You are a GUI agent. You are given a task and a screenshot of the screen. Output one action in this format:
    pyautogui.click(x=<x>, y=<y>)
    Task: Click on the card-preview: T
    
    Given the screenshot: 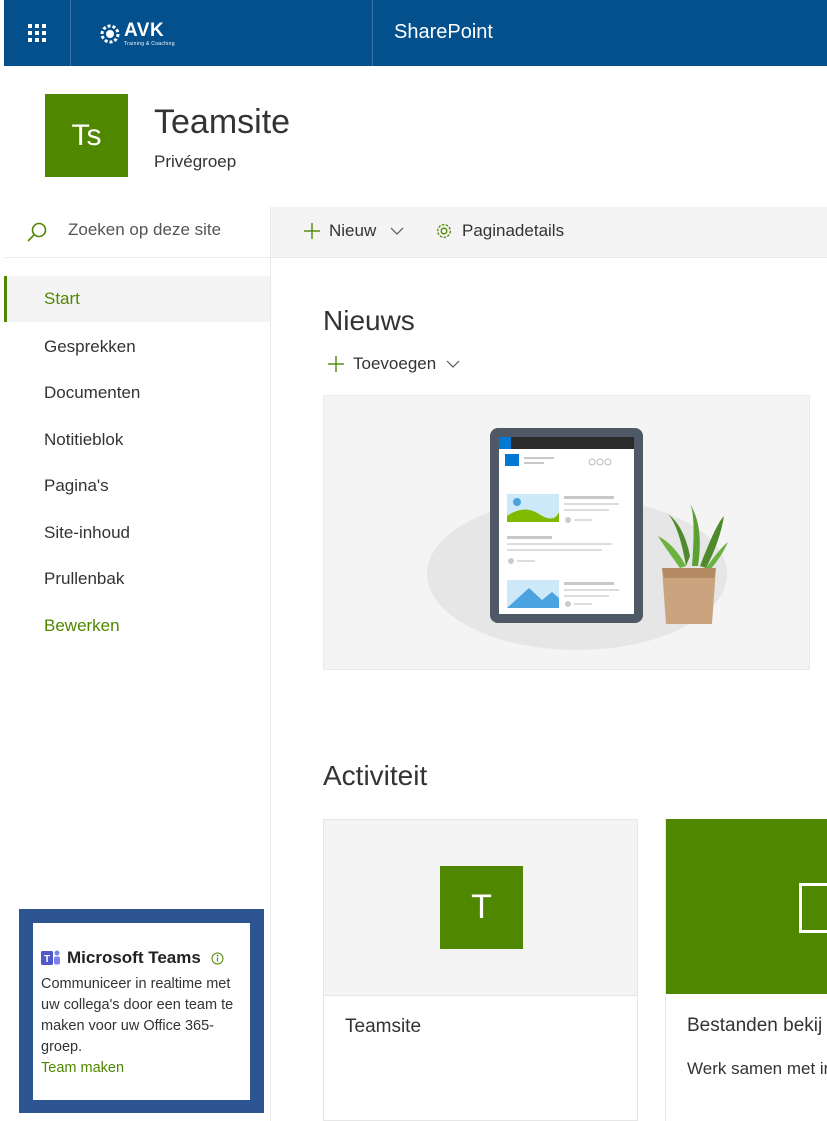 What is the action you would take?
    pyautogui.click(x=480, y=908)
    